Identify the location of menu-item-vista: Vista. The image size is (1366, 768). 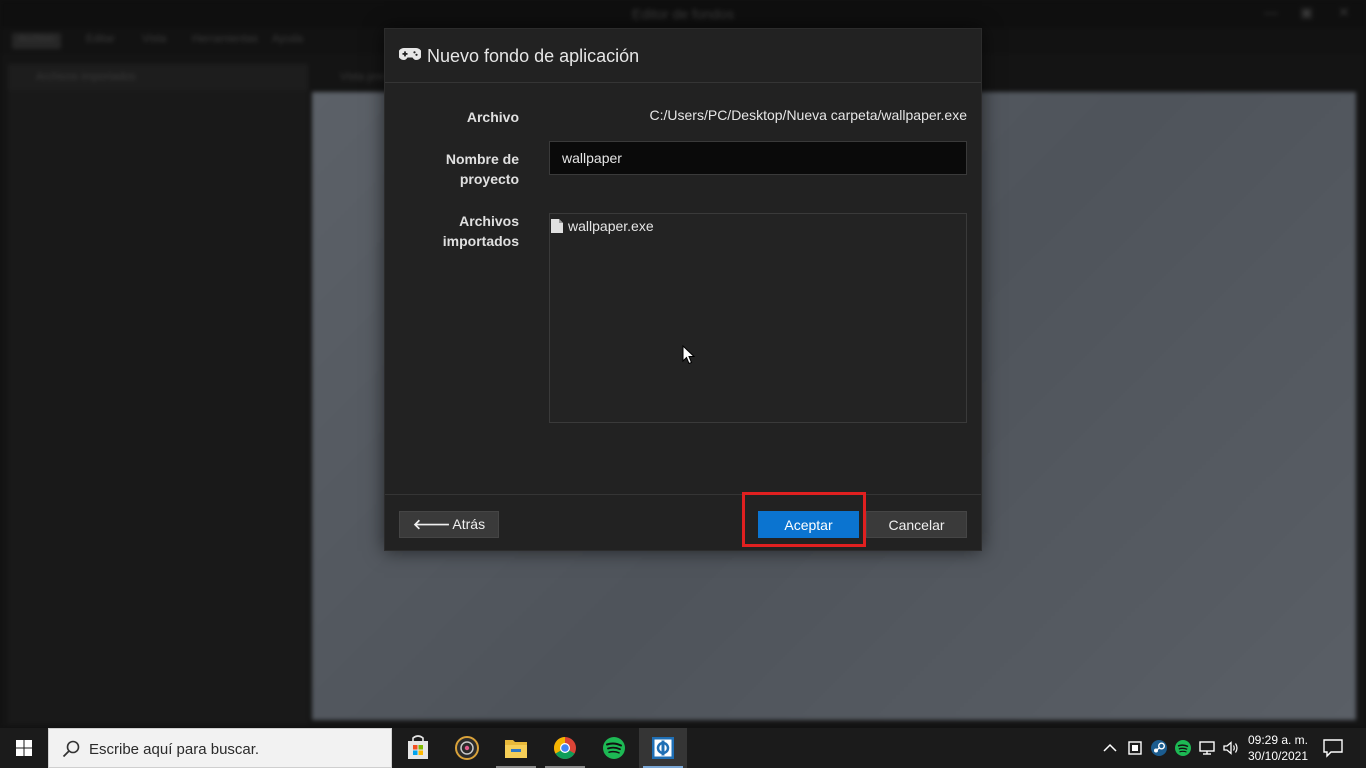
(154, 39).